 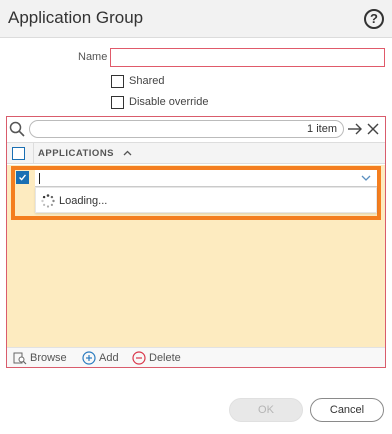 What do you see at coordinates (186, 129) in the screenshot?
I see `grid-search-input: 1 item` at bounding box center [186, 129].